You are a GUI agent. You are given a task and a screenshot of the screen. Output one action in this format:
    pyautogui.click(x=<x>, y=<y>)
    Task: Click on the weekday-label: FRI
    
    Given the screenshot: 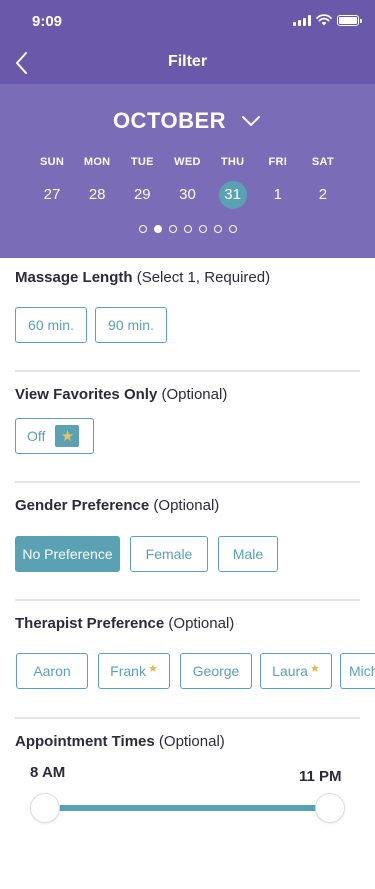 What is the action you would take?
    pyautogui.click(x=278, y=162)
    